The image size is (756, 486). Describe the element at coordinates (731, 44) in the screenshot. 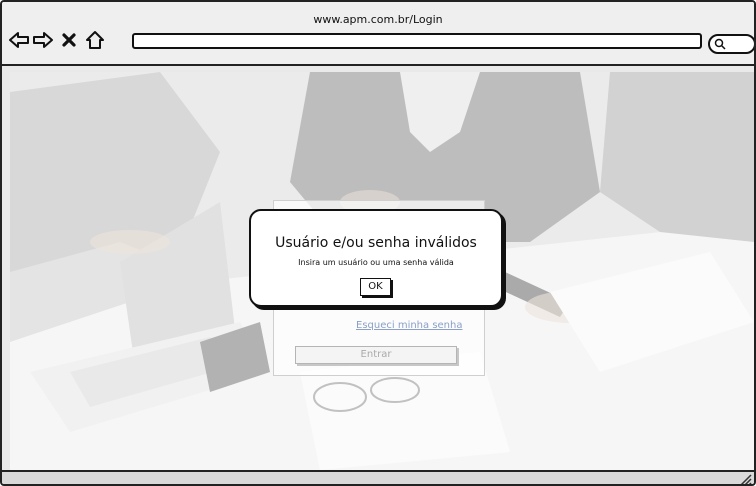

I see `search-button` at that location.